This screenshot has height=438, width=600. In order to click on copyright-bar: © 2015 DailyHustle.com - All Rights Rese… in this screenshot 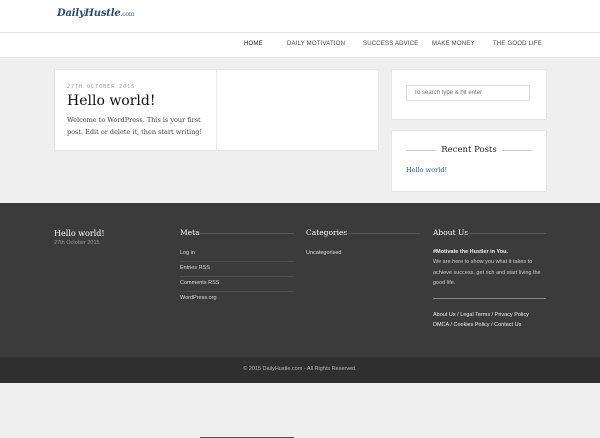, I will do `click(300, 370)`.